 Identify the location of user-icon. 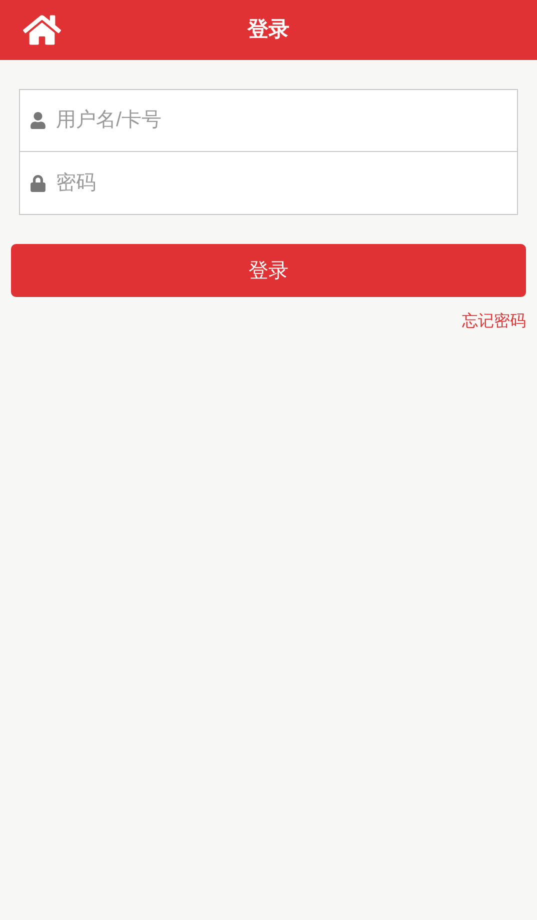
(38, 120).